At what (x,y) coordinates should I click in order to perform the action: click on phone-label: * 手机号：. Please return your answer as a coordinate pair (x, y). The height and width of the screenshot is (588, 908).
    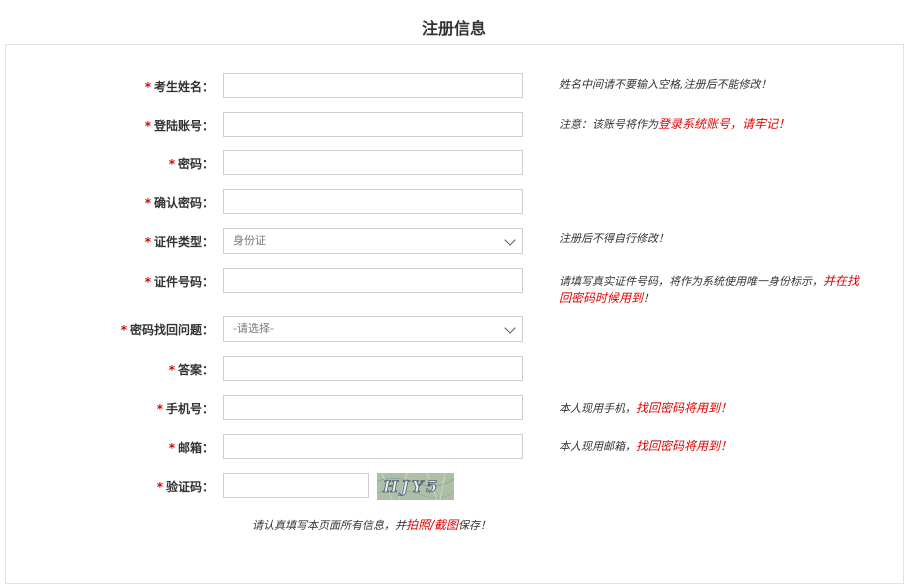
    Looking at the image, I should click on (185, 408).